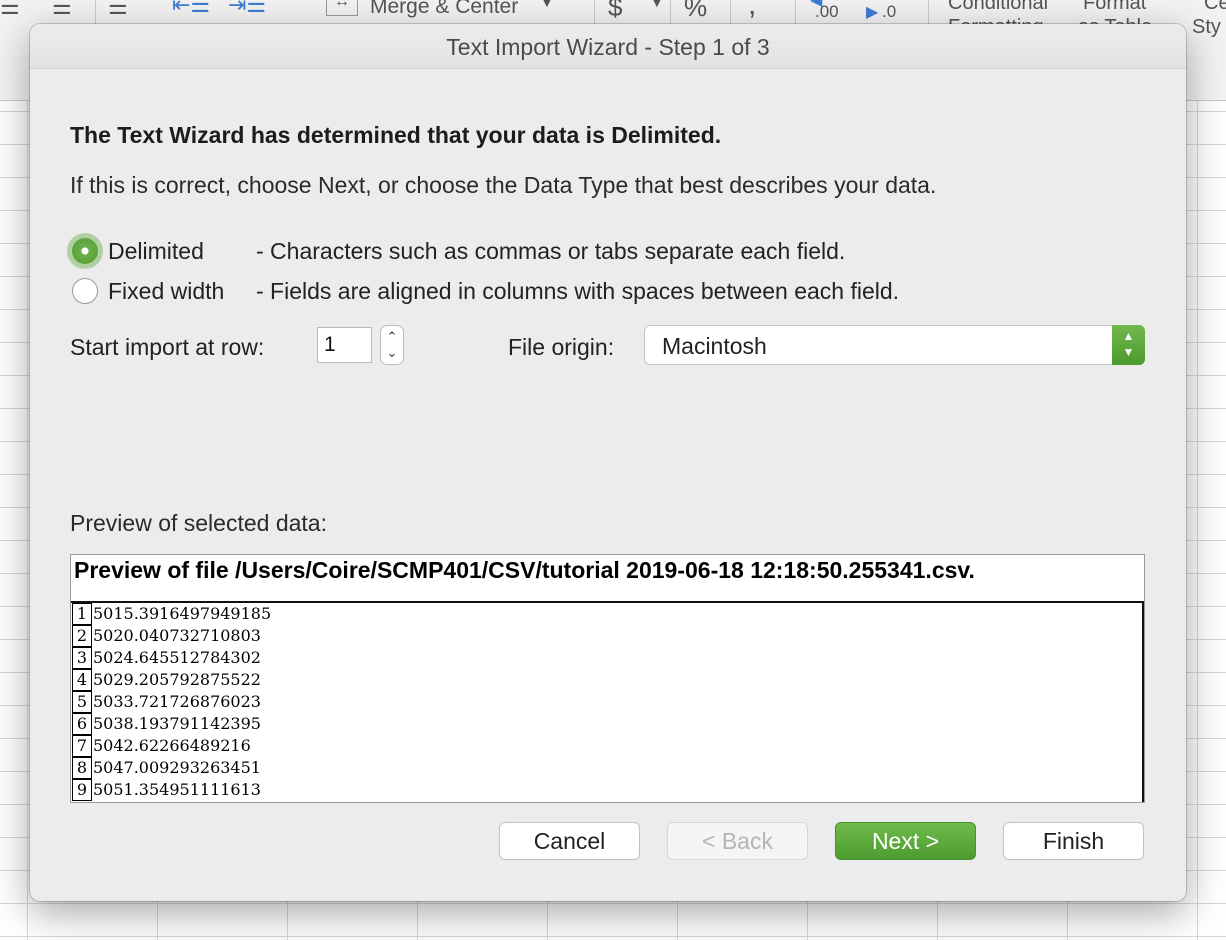 The height and width of the screenshot is (940, 1226). I want to click on delimited-label: Delimited, so click(156, 251).